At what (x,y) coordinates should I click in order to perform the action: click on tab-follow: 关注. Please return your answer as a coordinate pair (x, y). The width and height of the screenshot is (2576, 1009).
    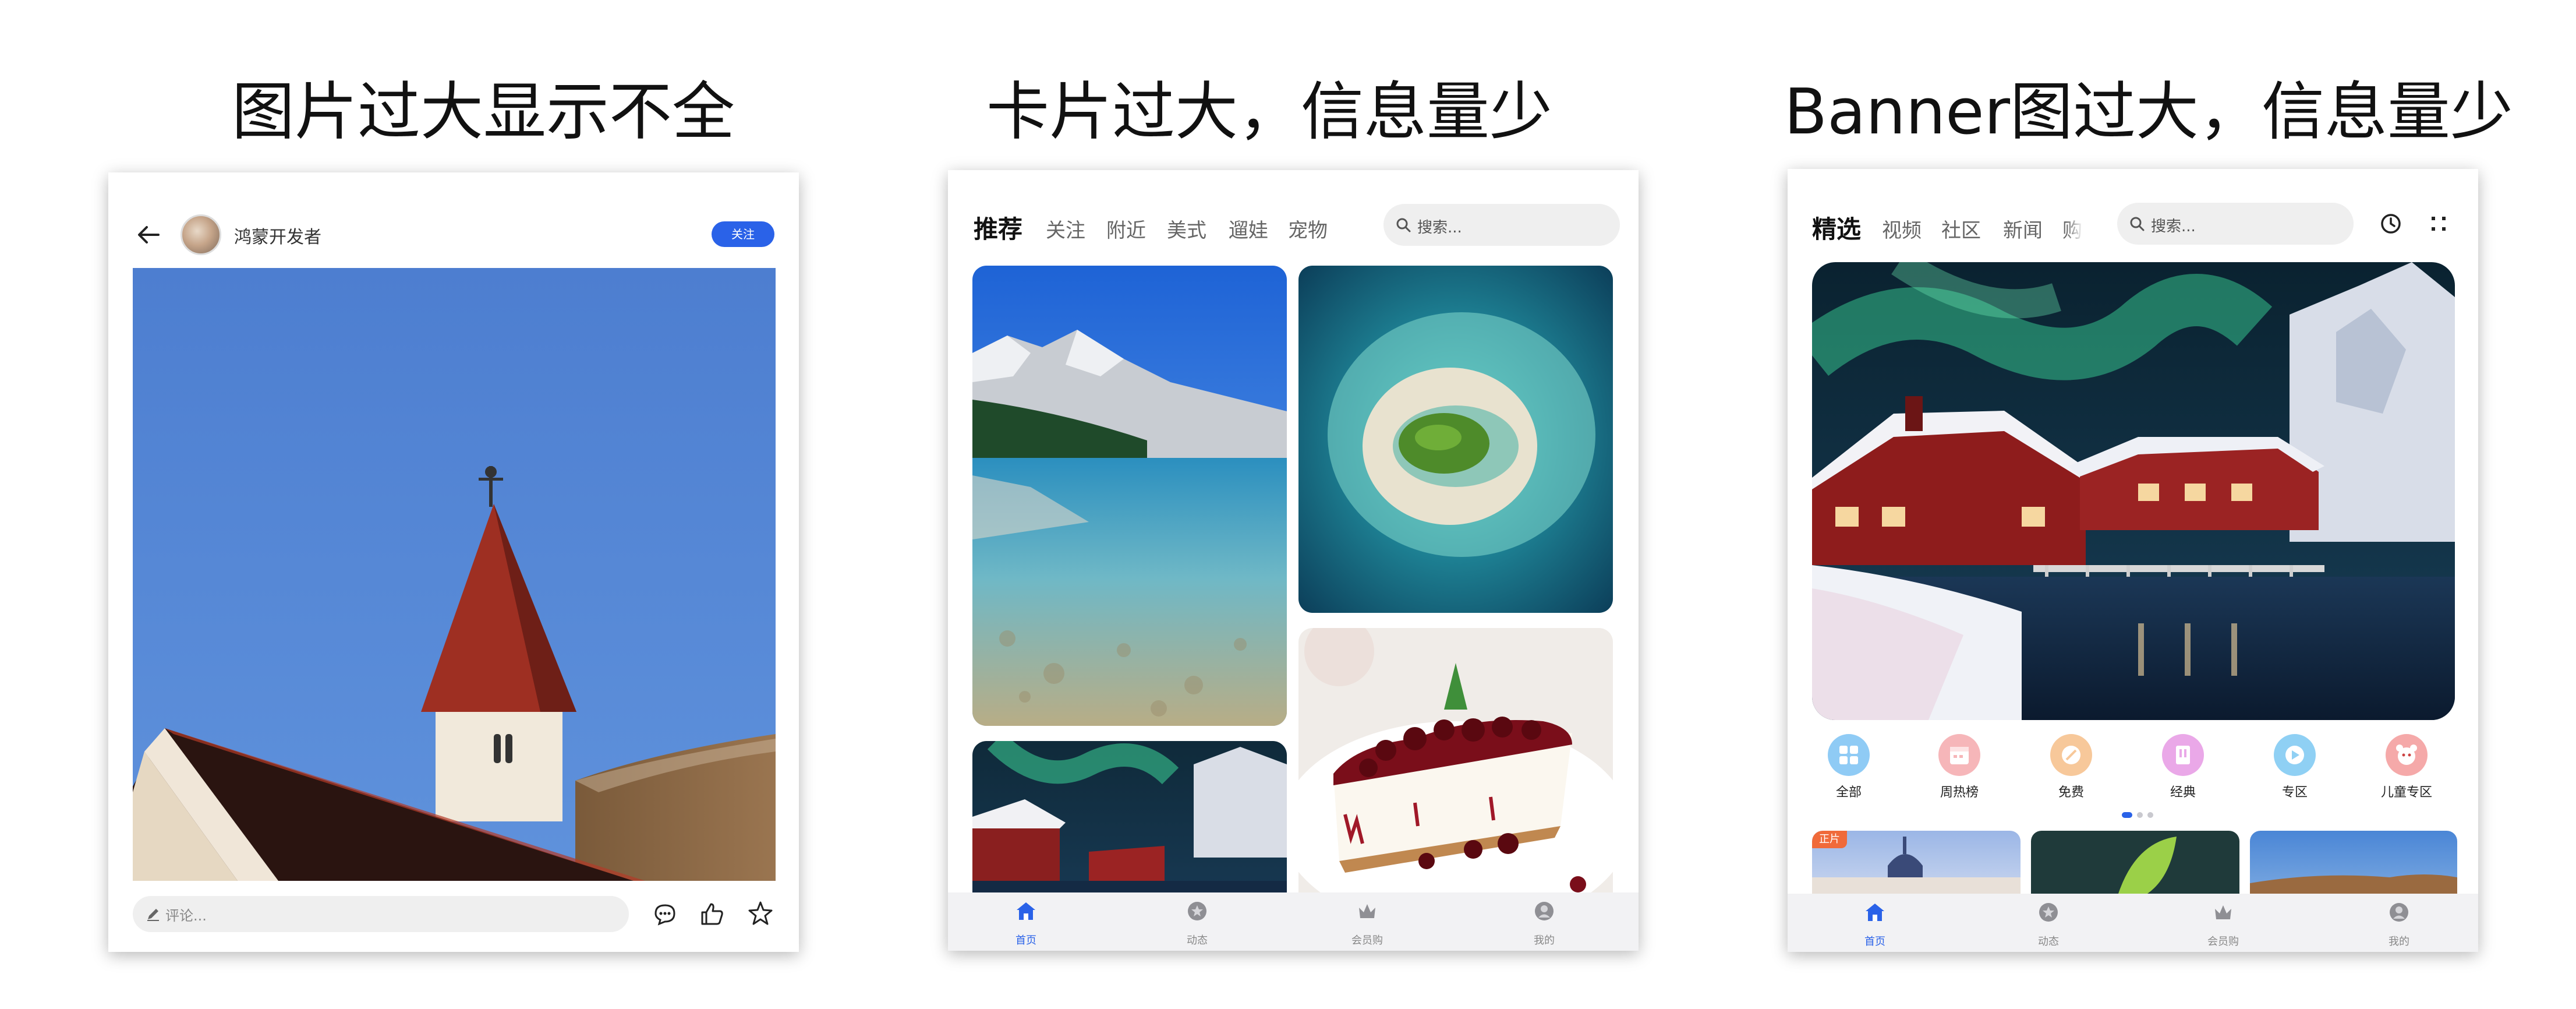
    Looking at the image, I should click on (1065, 228).